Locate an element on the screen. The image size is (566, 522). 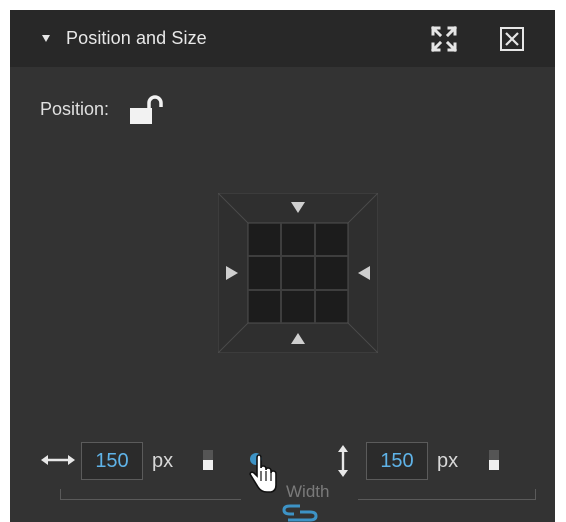
width-input: 150 is located at coordinates (112, 461).